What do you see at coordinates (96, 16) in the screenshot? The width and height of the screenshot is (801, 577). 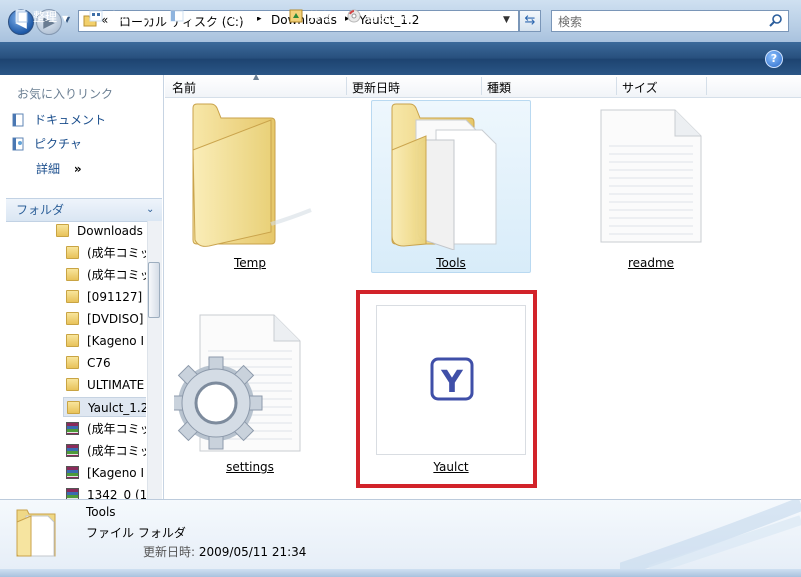 I see `views-icon` at bounding box center [96, 16].